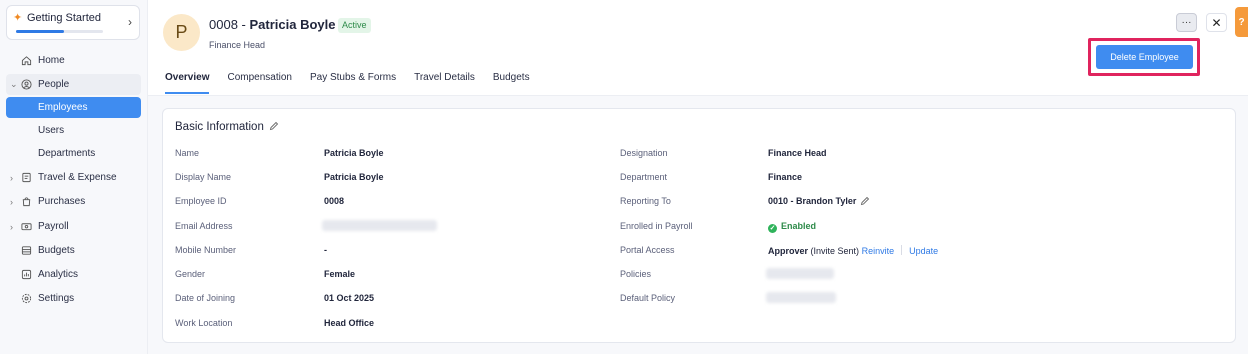 This screenshot has height=354, width=1248. Describe the element at coordinates (325, 250) in the screenshot. I see `mobile-value: -` at that location.